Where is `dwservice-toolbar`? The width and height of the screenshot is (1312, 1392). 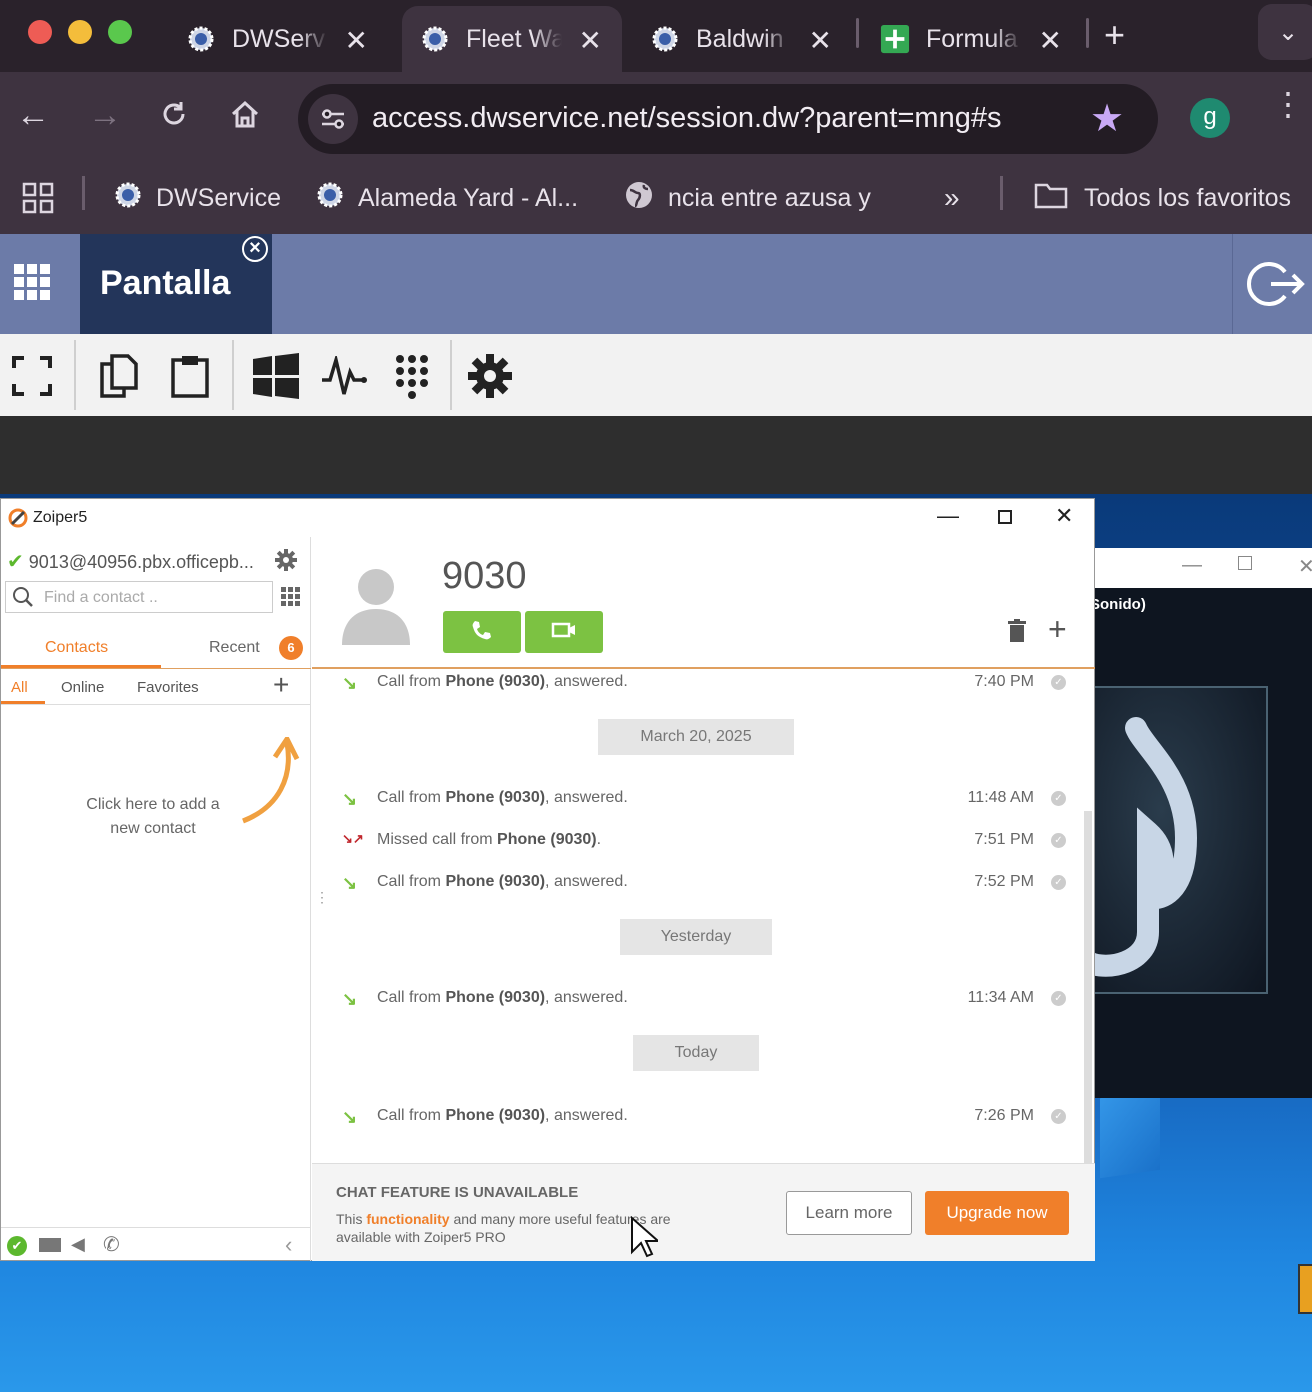
dwservice-toolbar is located at coordinates (656, 375).